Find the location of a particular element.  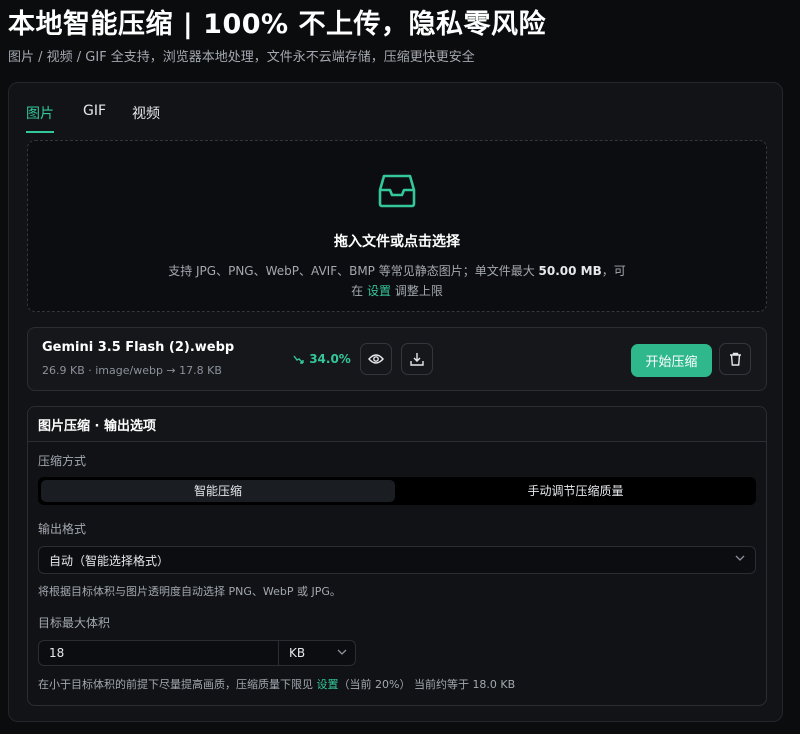

size-label: 目标最大体积 is located at coordinates (74, 623).